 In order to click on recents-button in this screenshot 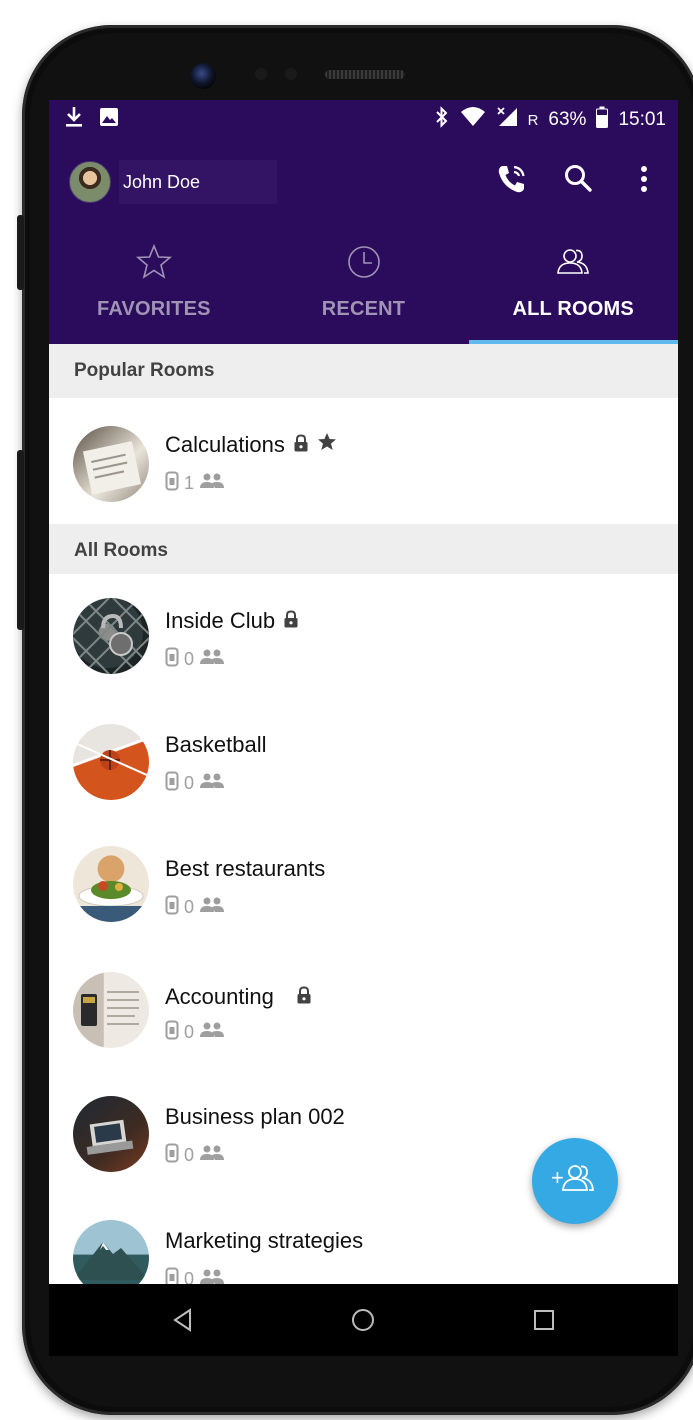, I will do `click(544, 1322)`.